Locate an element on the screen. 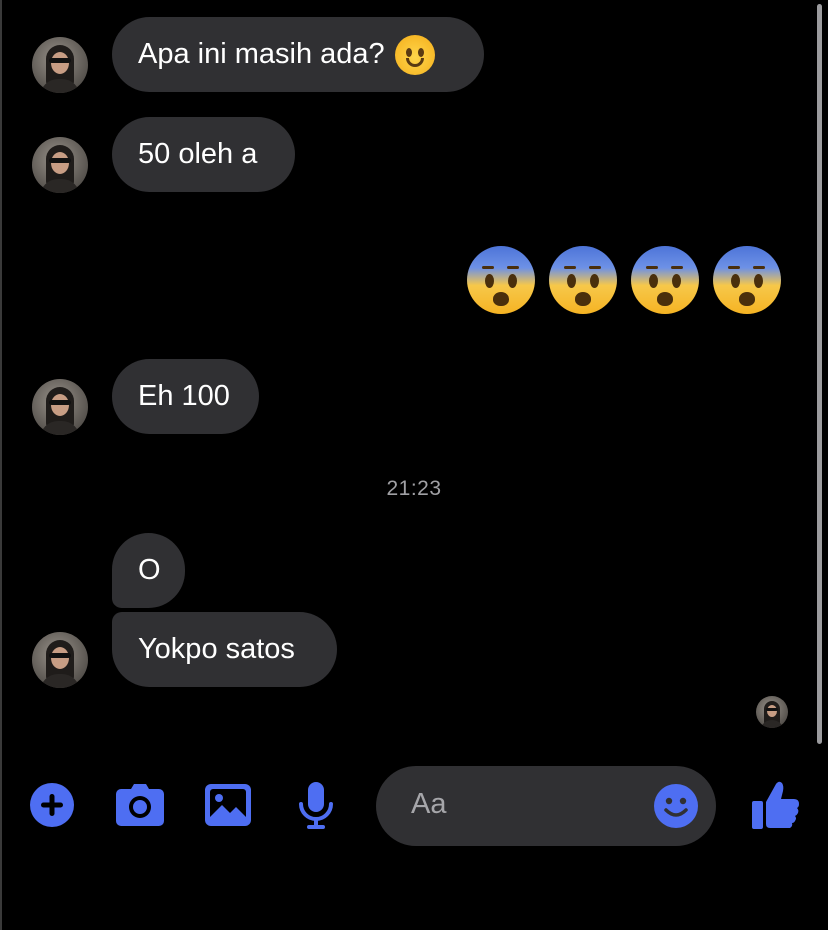  image-icon is located at coordinates (228, 805).